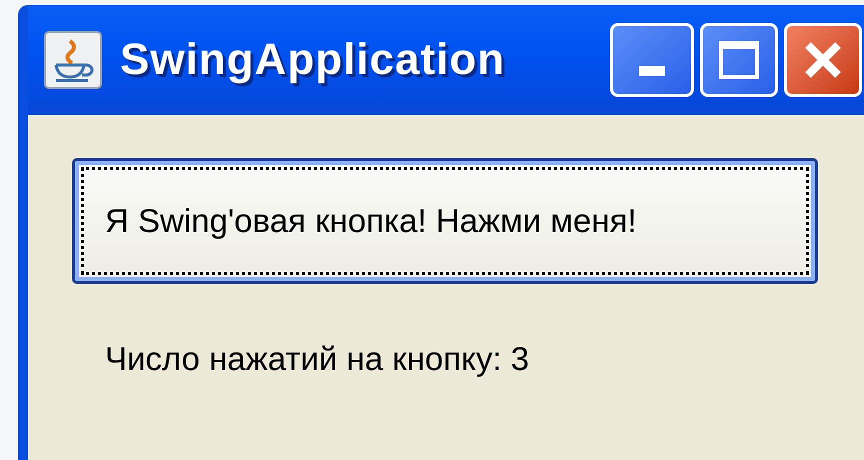 Image resolution: width=864 pixels, height=460 pixels. What do you see at coordinates (317, 359) in the screenshot?
I see `click-count-label: Число нажатий на кнопку: 3` at bounding box center [317, 359].